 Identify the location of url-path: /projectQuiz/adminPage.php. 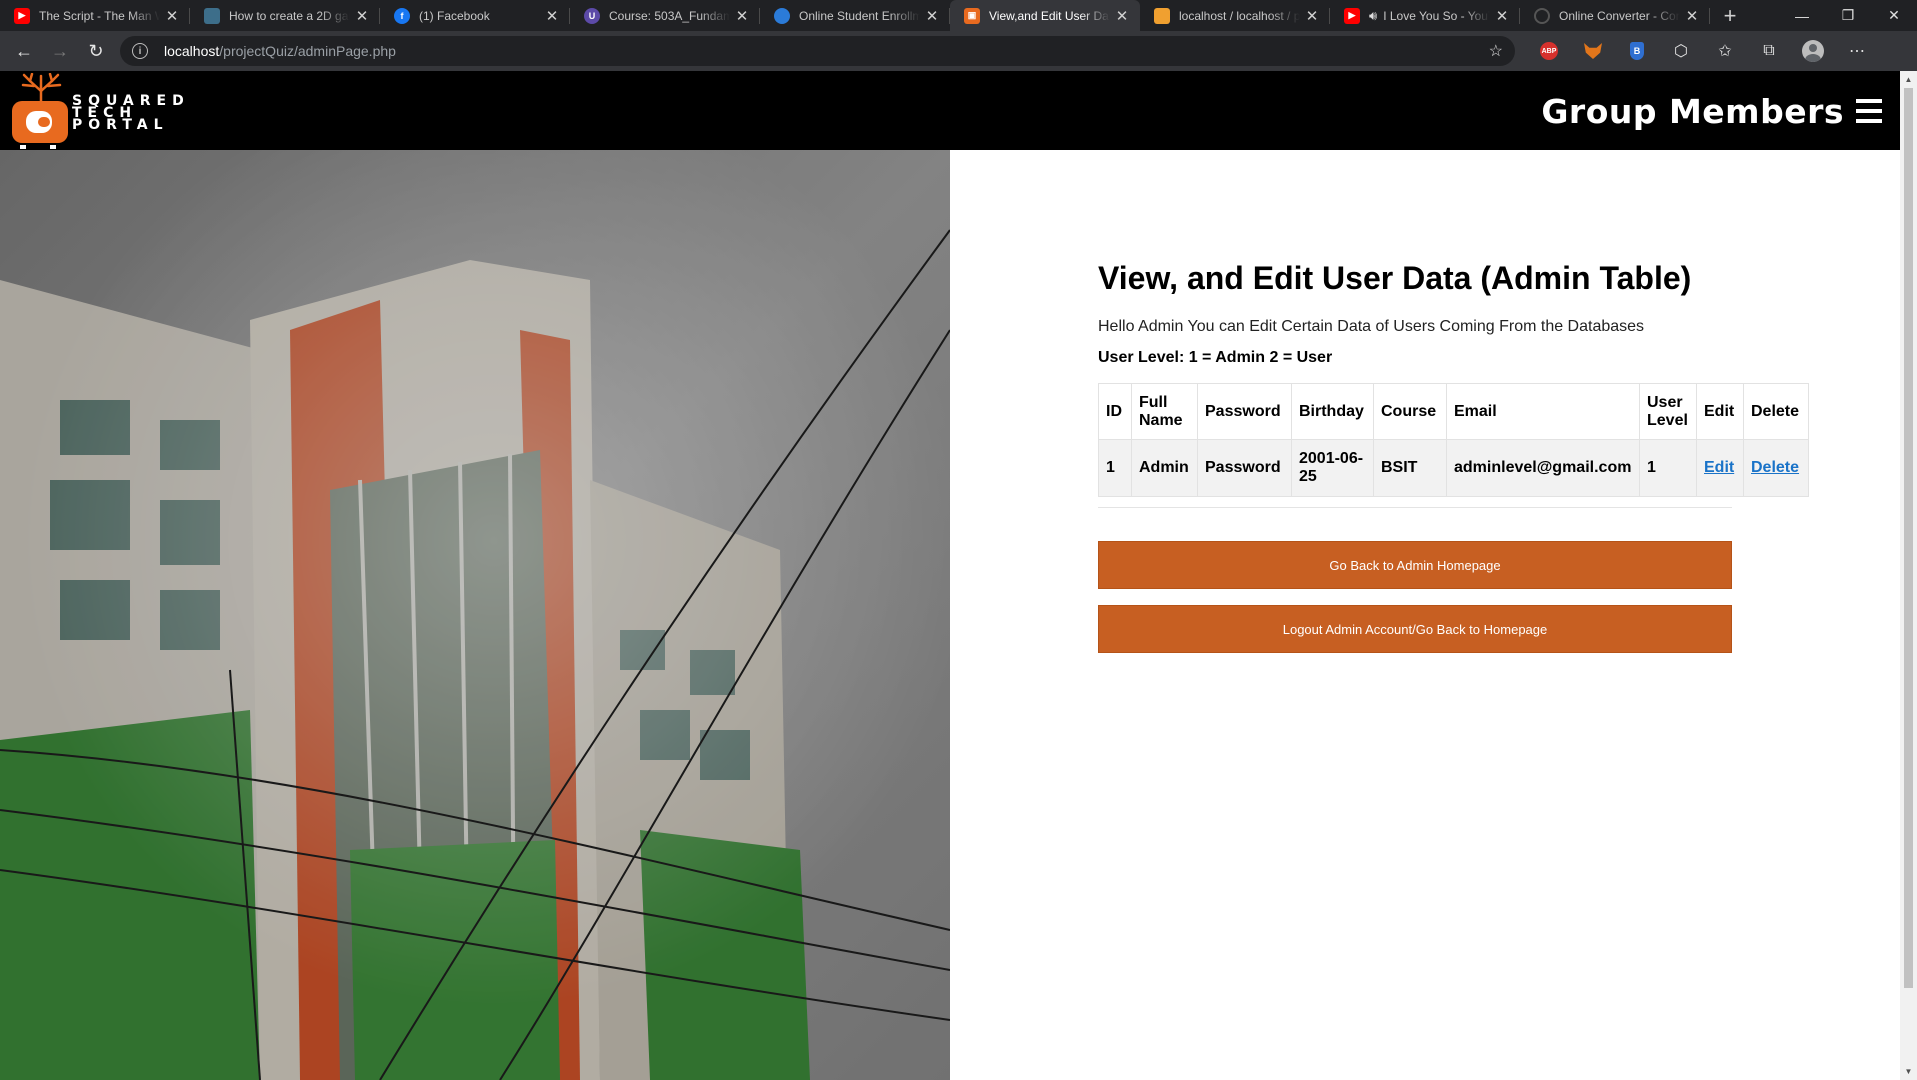
(307, 51).